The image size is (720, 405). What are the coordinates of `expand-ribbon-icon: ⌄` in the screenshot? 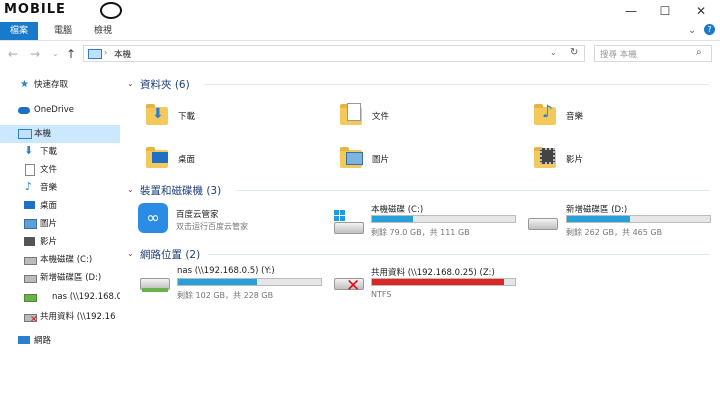 It's located at (692, 30).